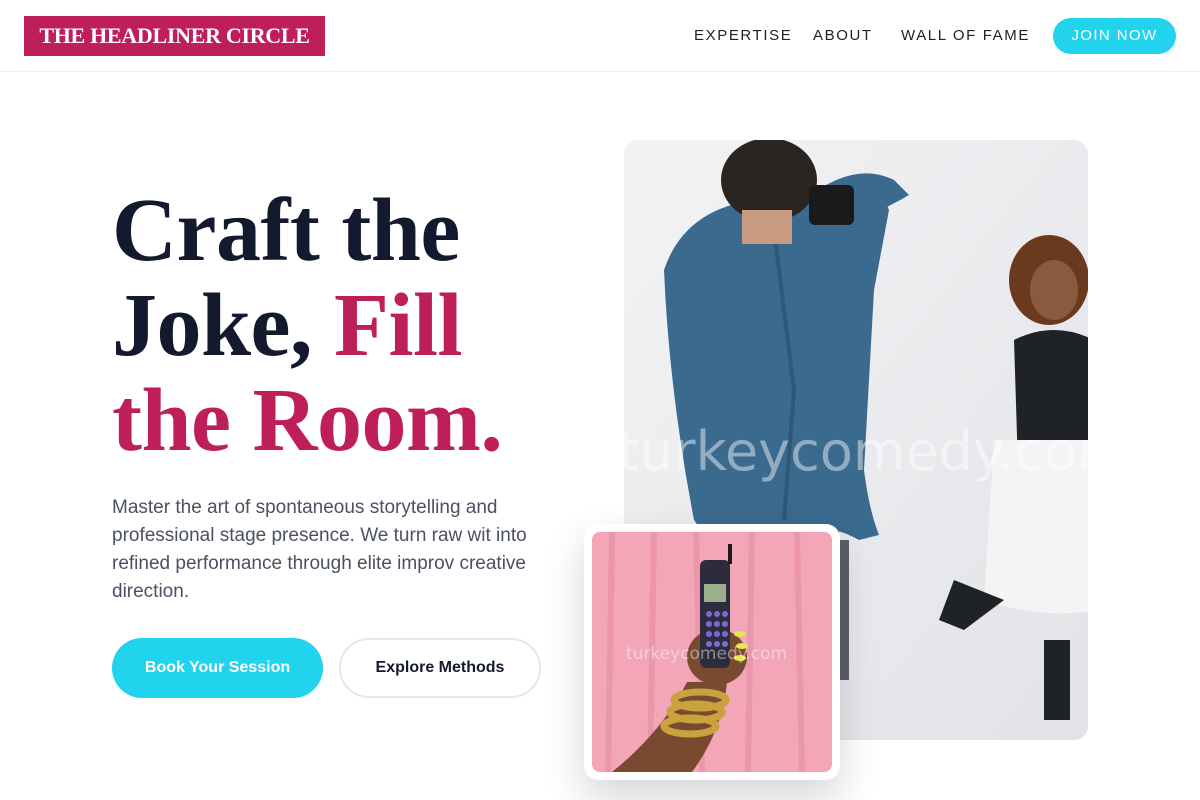  I want to click on inset-photo-watermark: turkeycomedy.com, so click(707, 654).